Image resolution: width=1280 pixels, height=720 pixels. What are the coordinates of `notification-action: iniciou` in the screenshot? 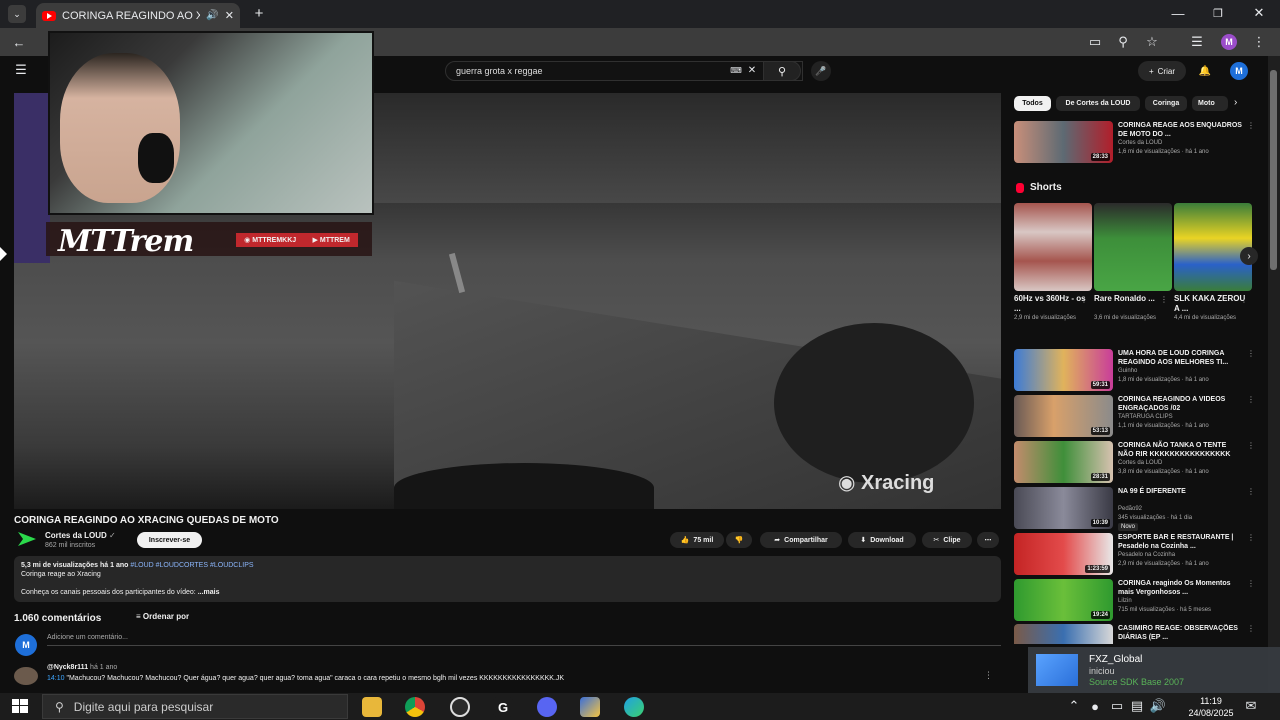 It's located at (1102, 671).